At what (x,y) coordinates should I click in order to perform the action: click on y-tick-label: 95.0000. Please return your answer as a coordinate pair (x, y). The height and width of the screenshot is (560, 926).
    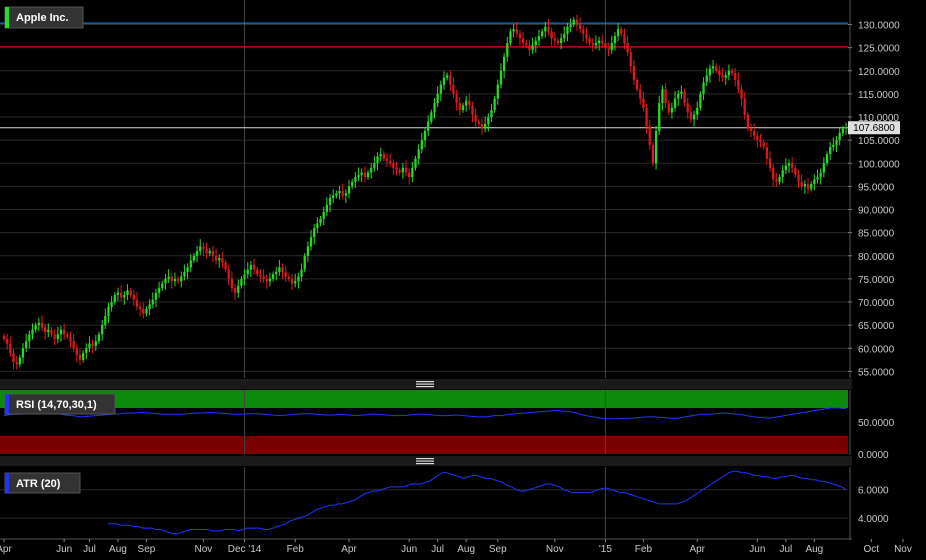
    Looking at the image, I should click on (876, 187).